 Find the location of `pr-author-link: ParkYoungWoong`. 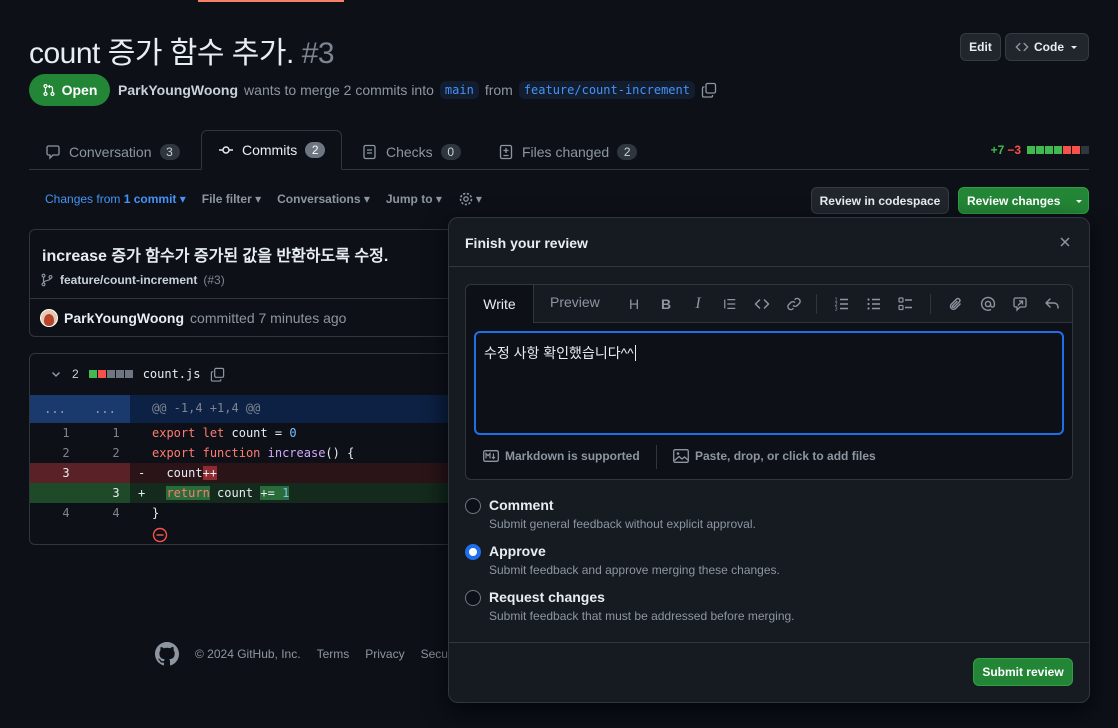

pr-author-link: ParkYoungWoong is located at coordinates (178, 90).